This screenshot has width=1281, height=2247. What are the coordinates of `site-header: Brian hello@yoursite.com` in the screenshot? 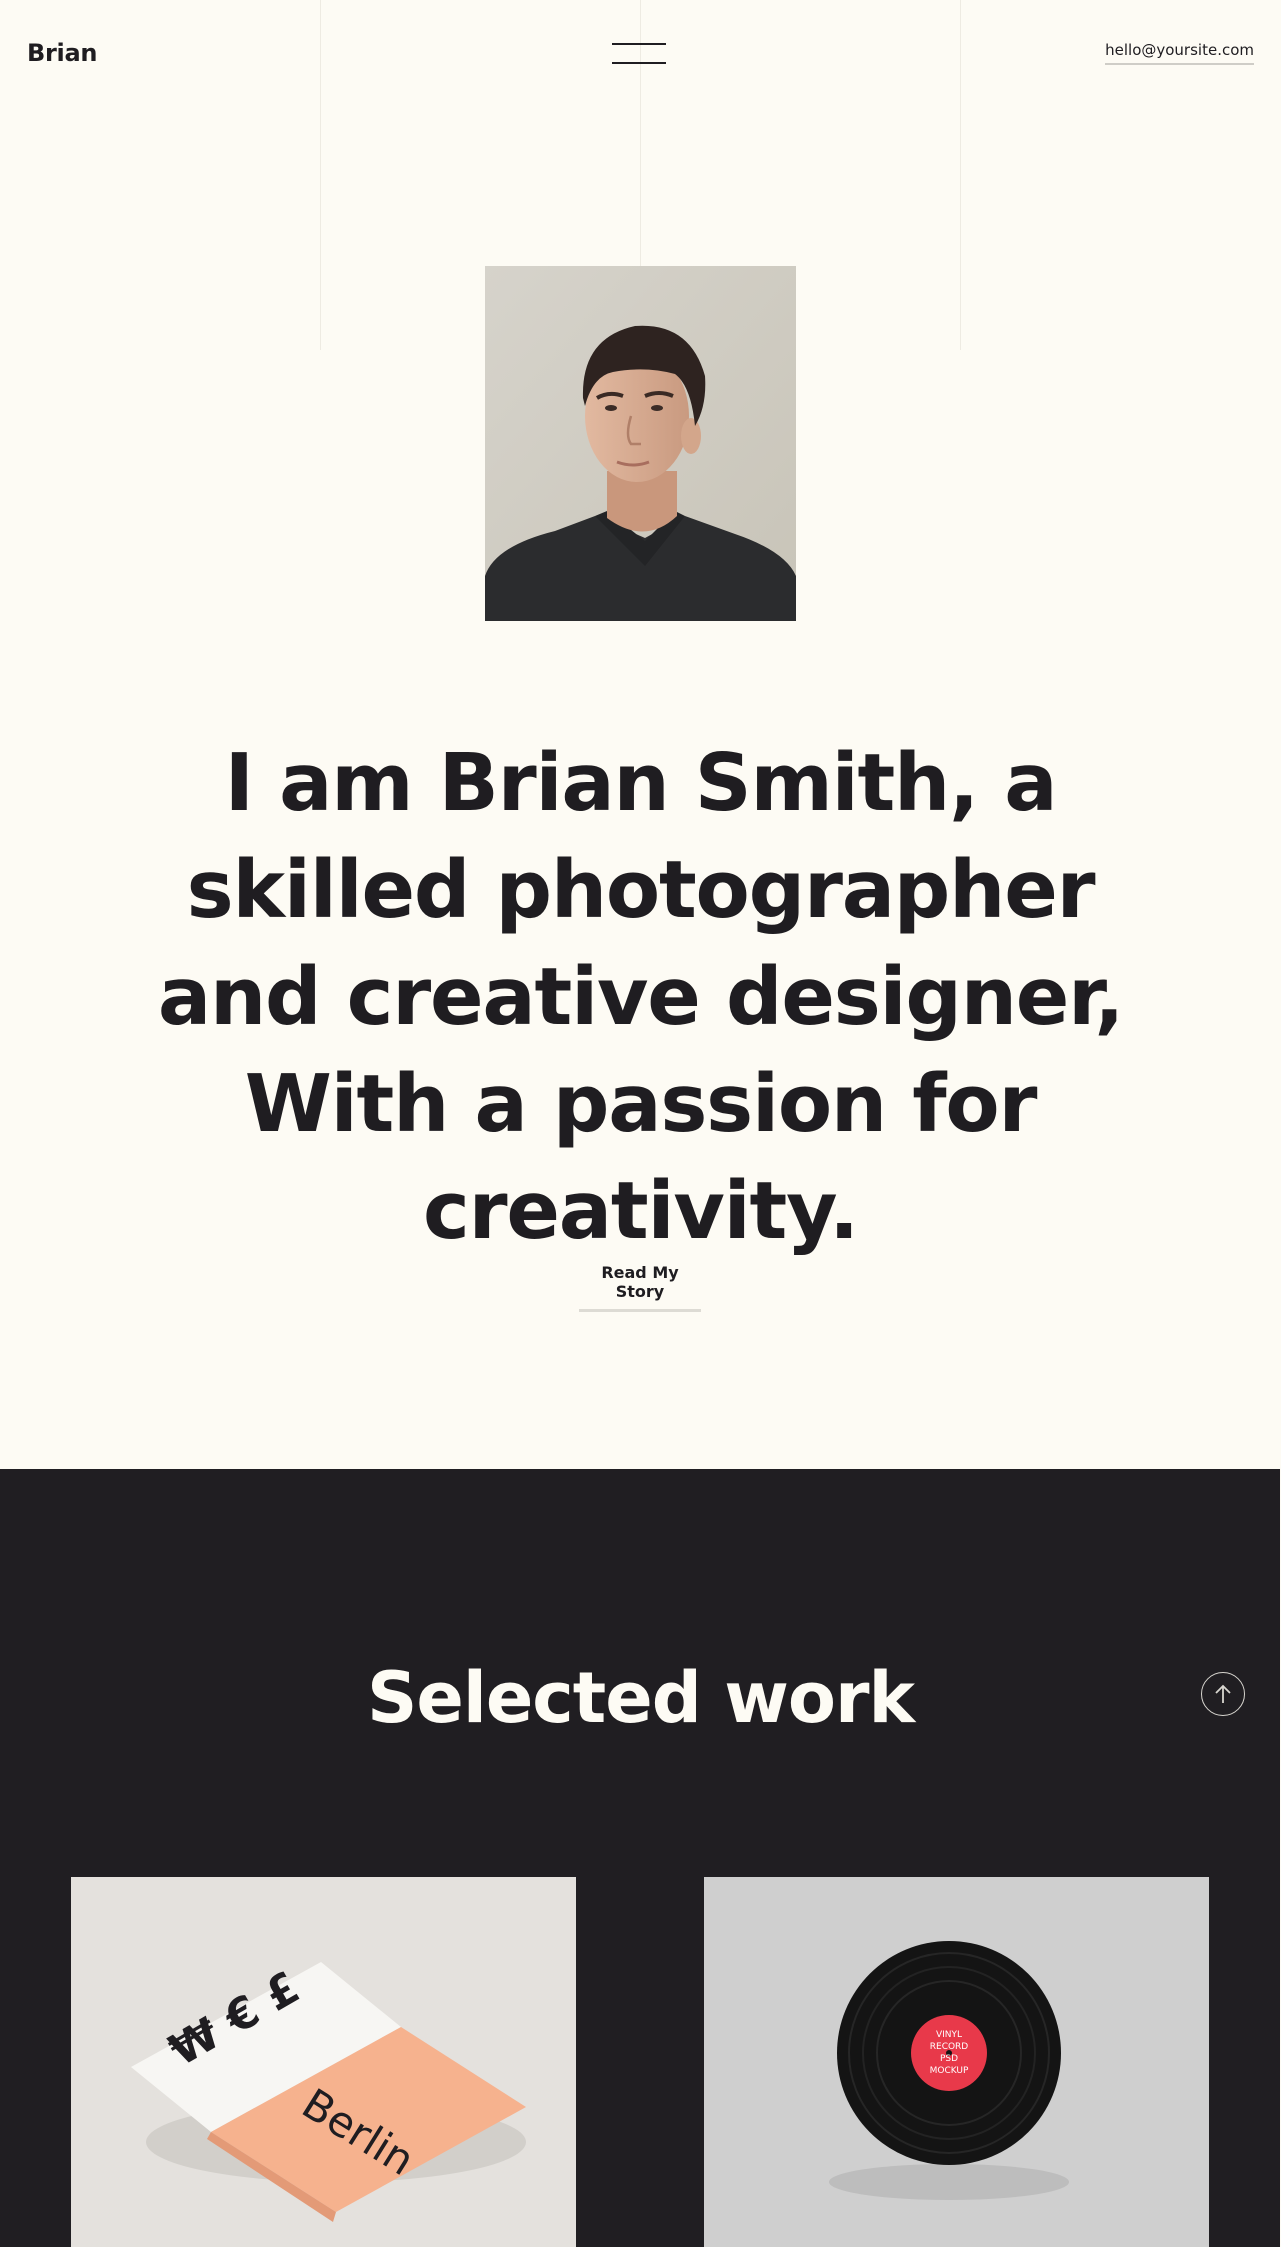 It's located at (640, 55).